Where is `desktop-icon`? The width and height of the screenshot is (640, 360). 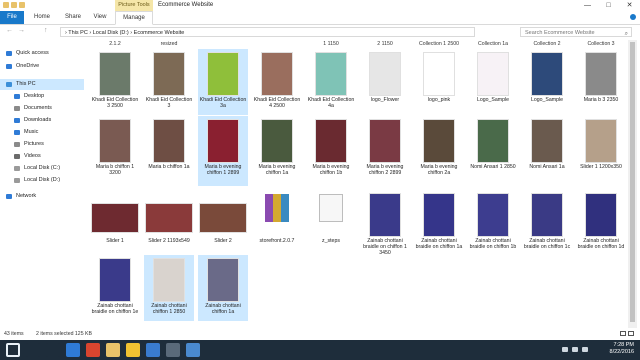 desktop-icon is located at coordinates (17, 96).